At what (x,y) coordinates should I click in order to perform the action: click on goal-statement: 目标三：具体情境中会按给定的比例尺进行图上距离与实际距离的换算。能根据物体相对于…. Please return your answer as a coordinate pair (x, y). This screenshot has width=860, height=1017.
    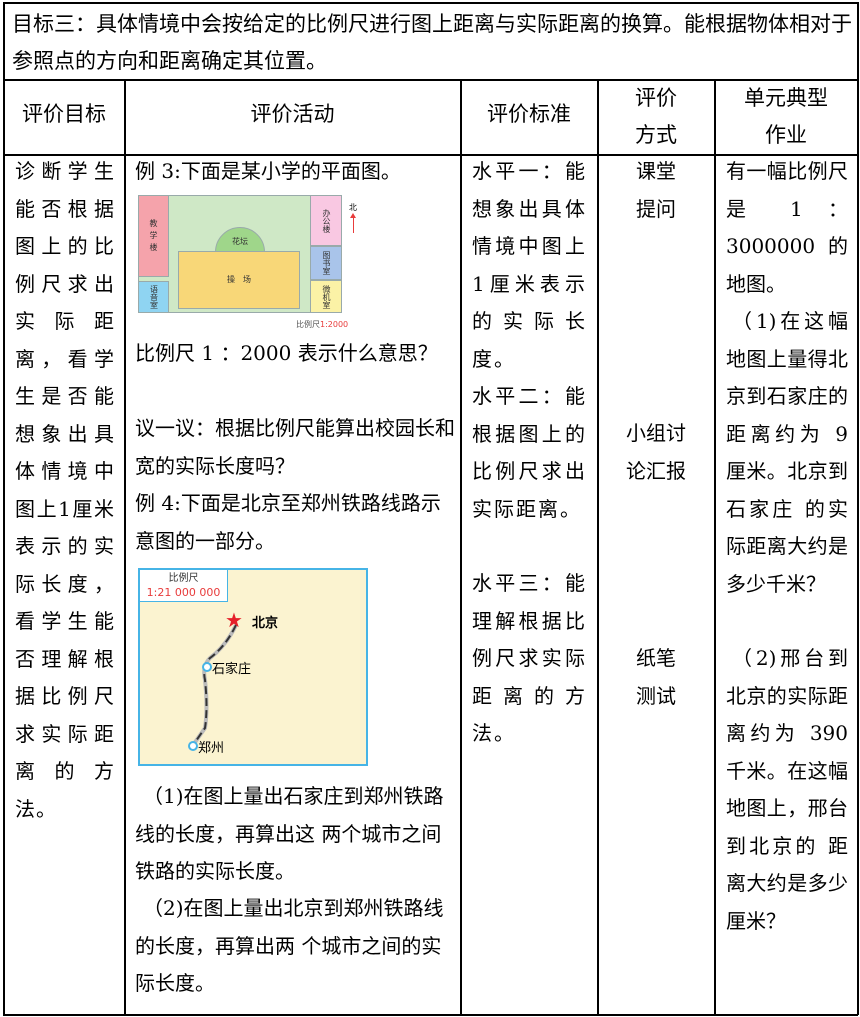
    Looking at the image, I should click on (432, 42).